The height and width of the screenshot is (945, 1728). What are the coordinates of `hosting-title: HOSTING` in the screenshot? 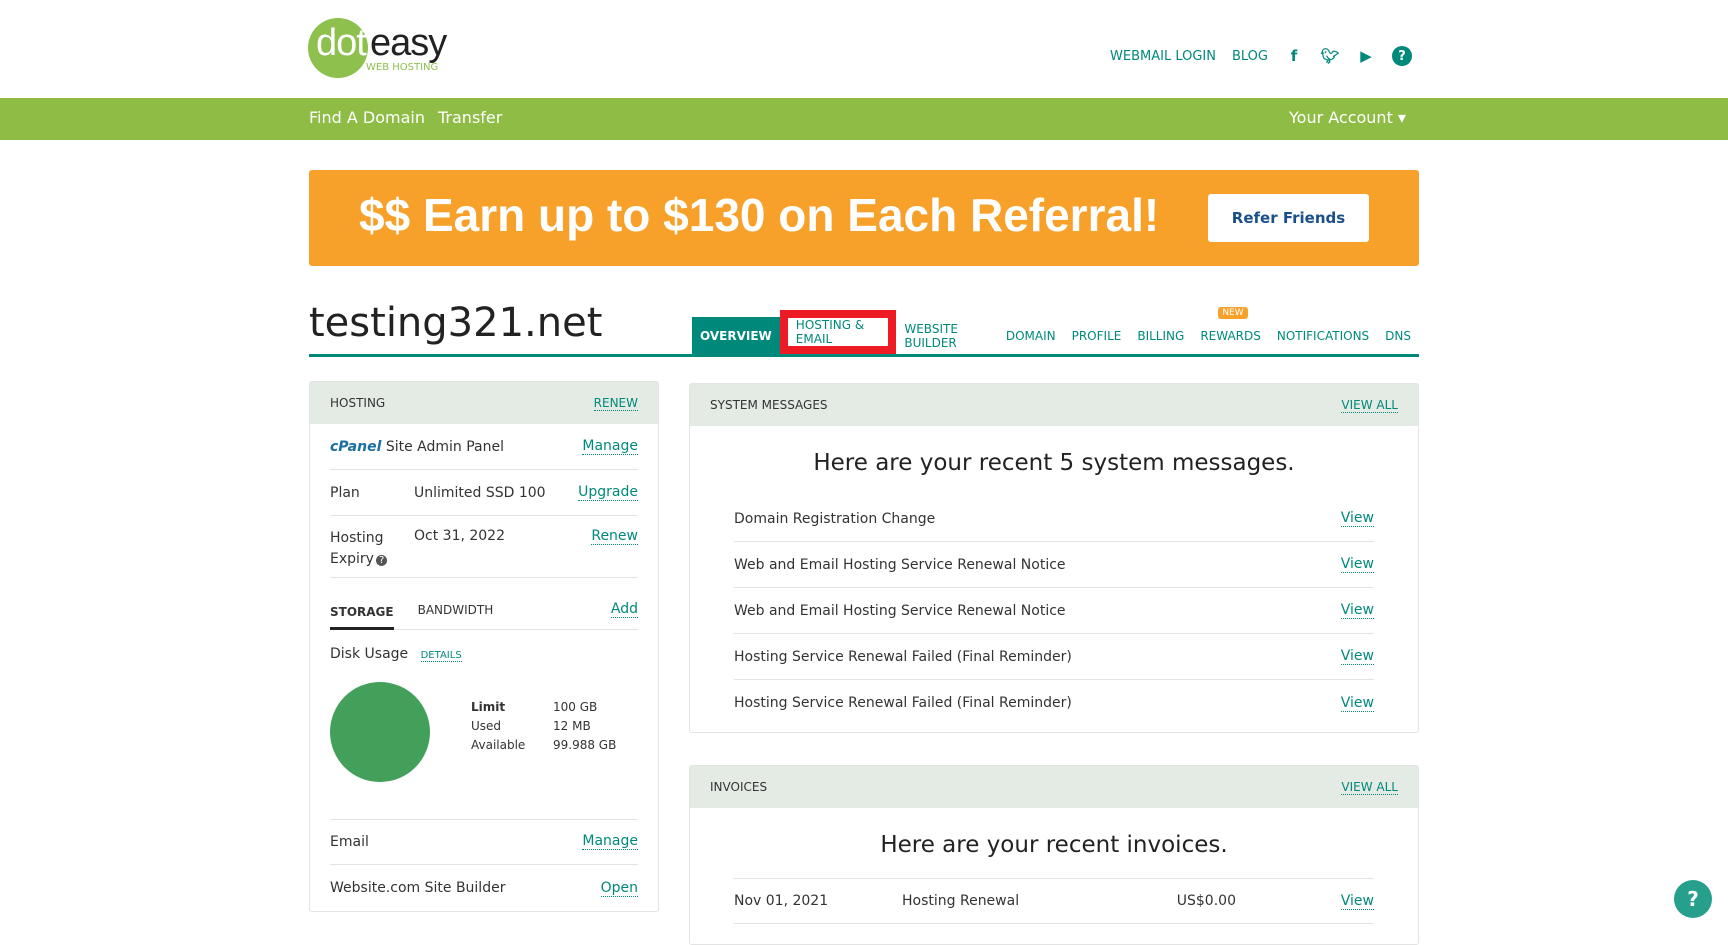 It's located at (358, 403).